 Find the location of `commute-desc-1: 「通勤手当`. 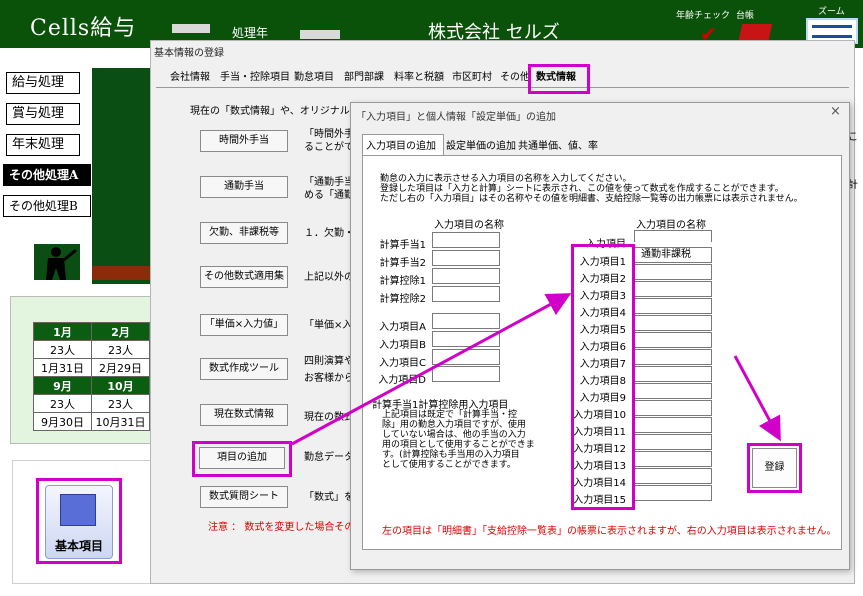

commute-desc-1: 「通勤手当 is located at coordinates (329, 182).